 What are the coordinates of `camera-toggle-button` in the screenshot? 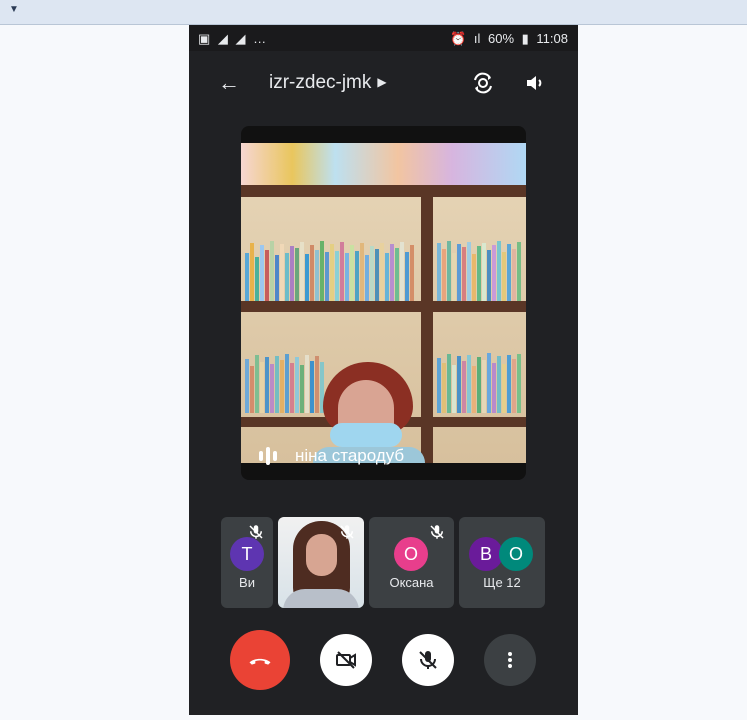 It's located at (346, 660).